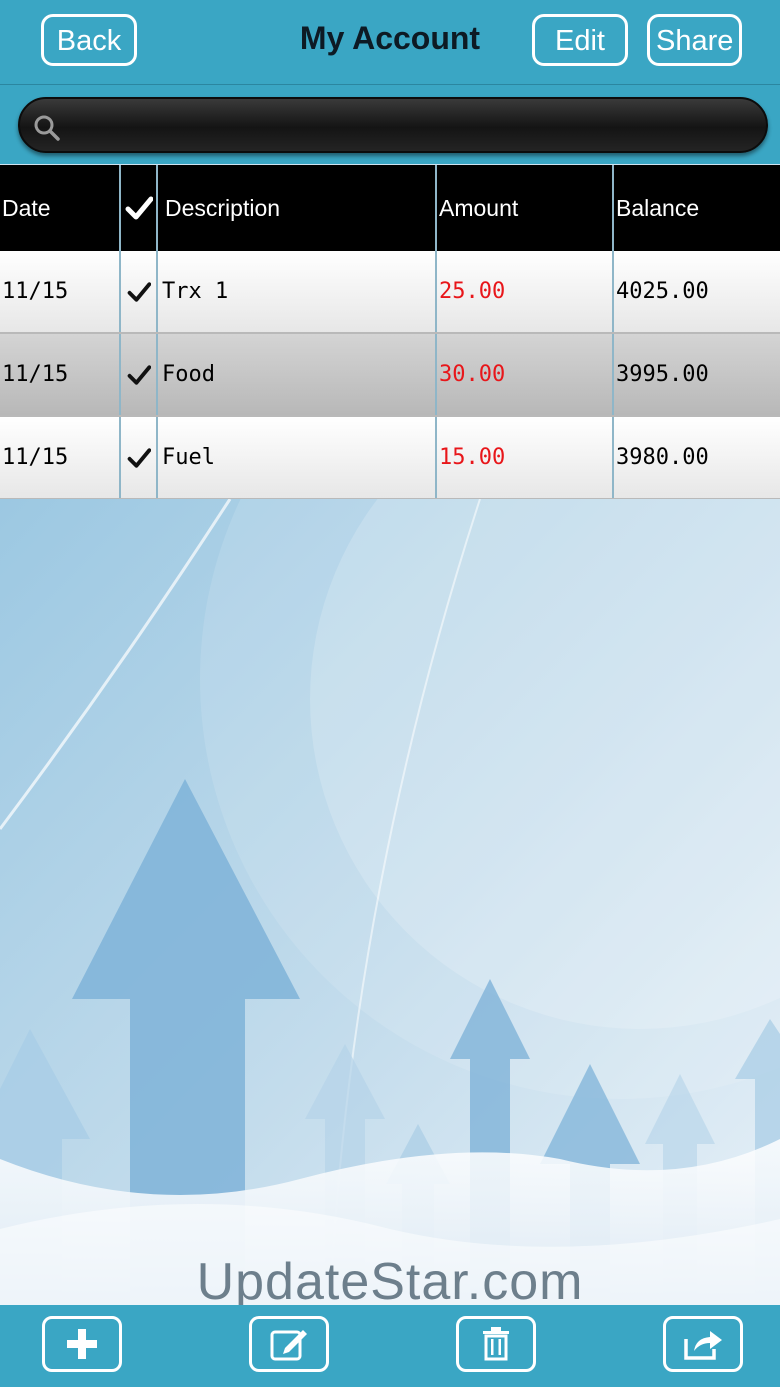 Image resolution: width=780 pixels, height=1387 pixels. I want to click on back-button: Back, so click(89, 40).